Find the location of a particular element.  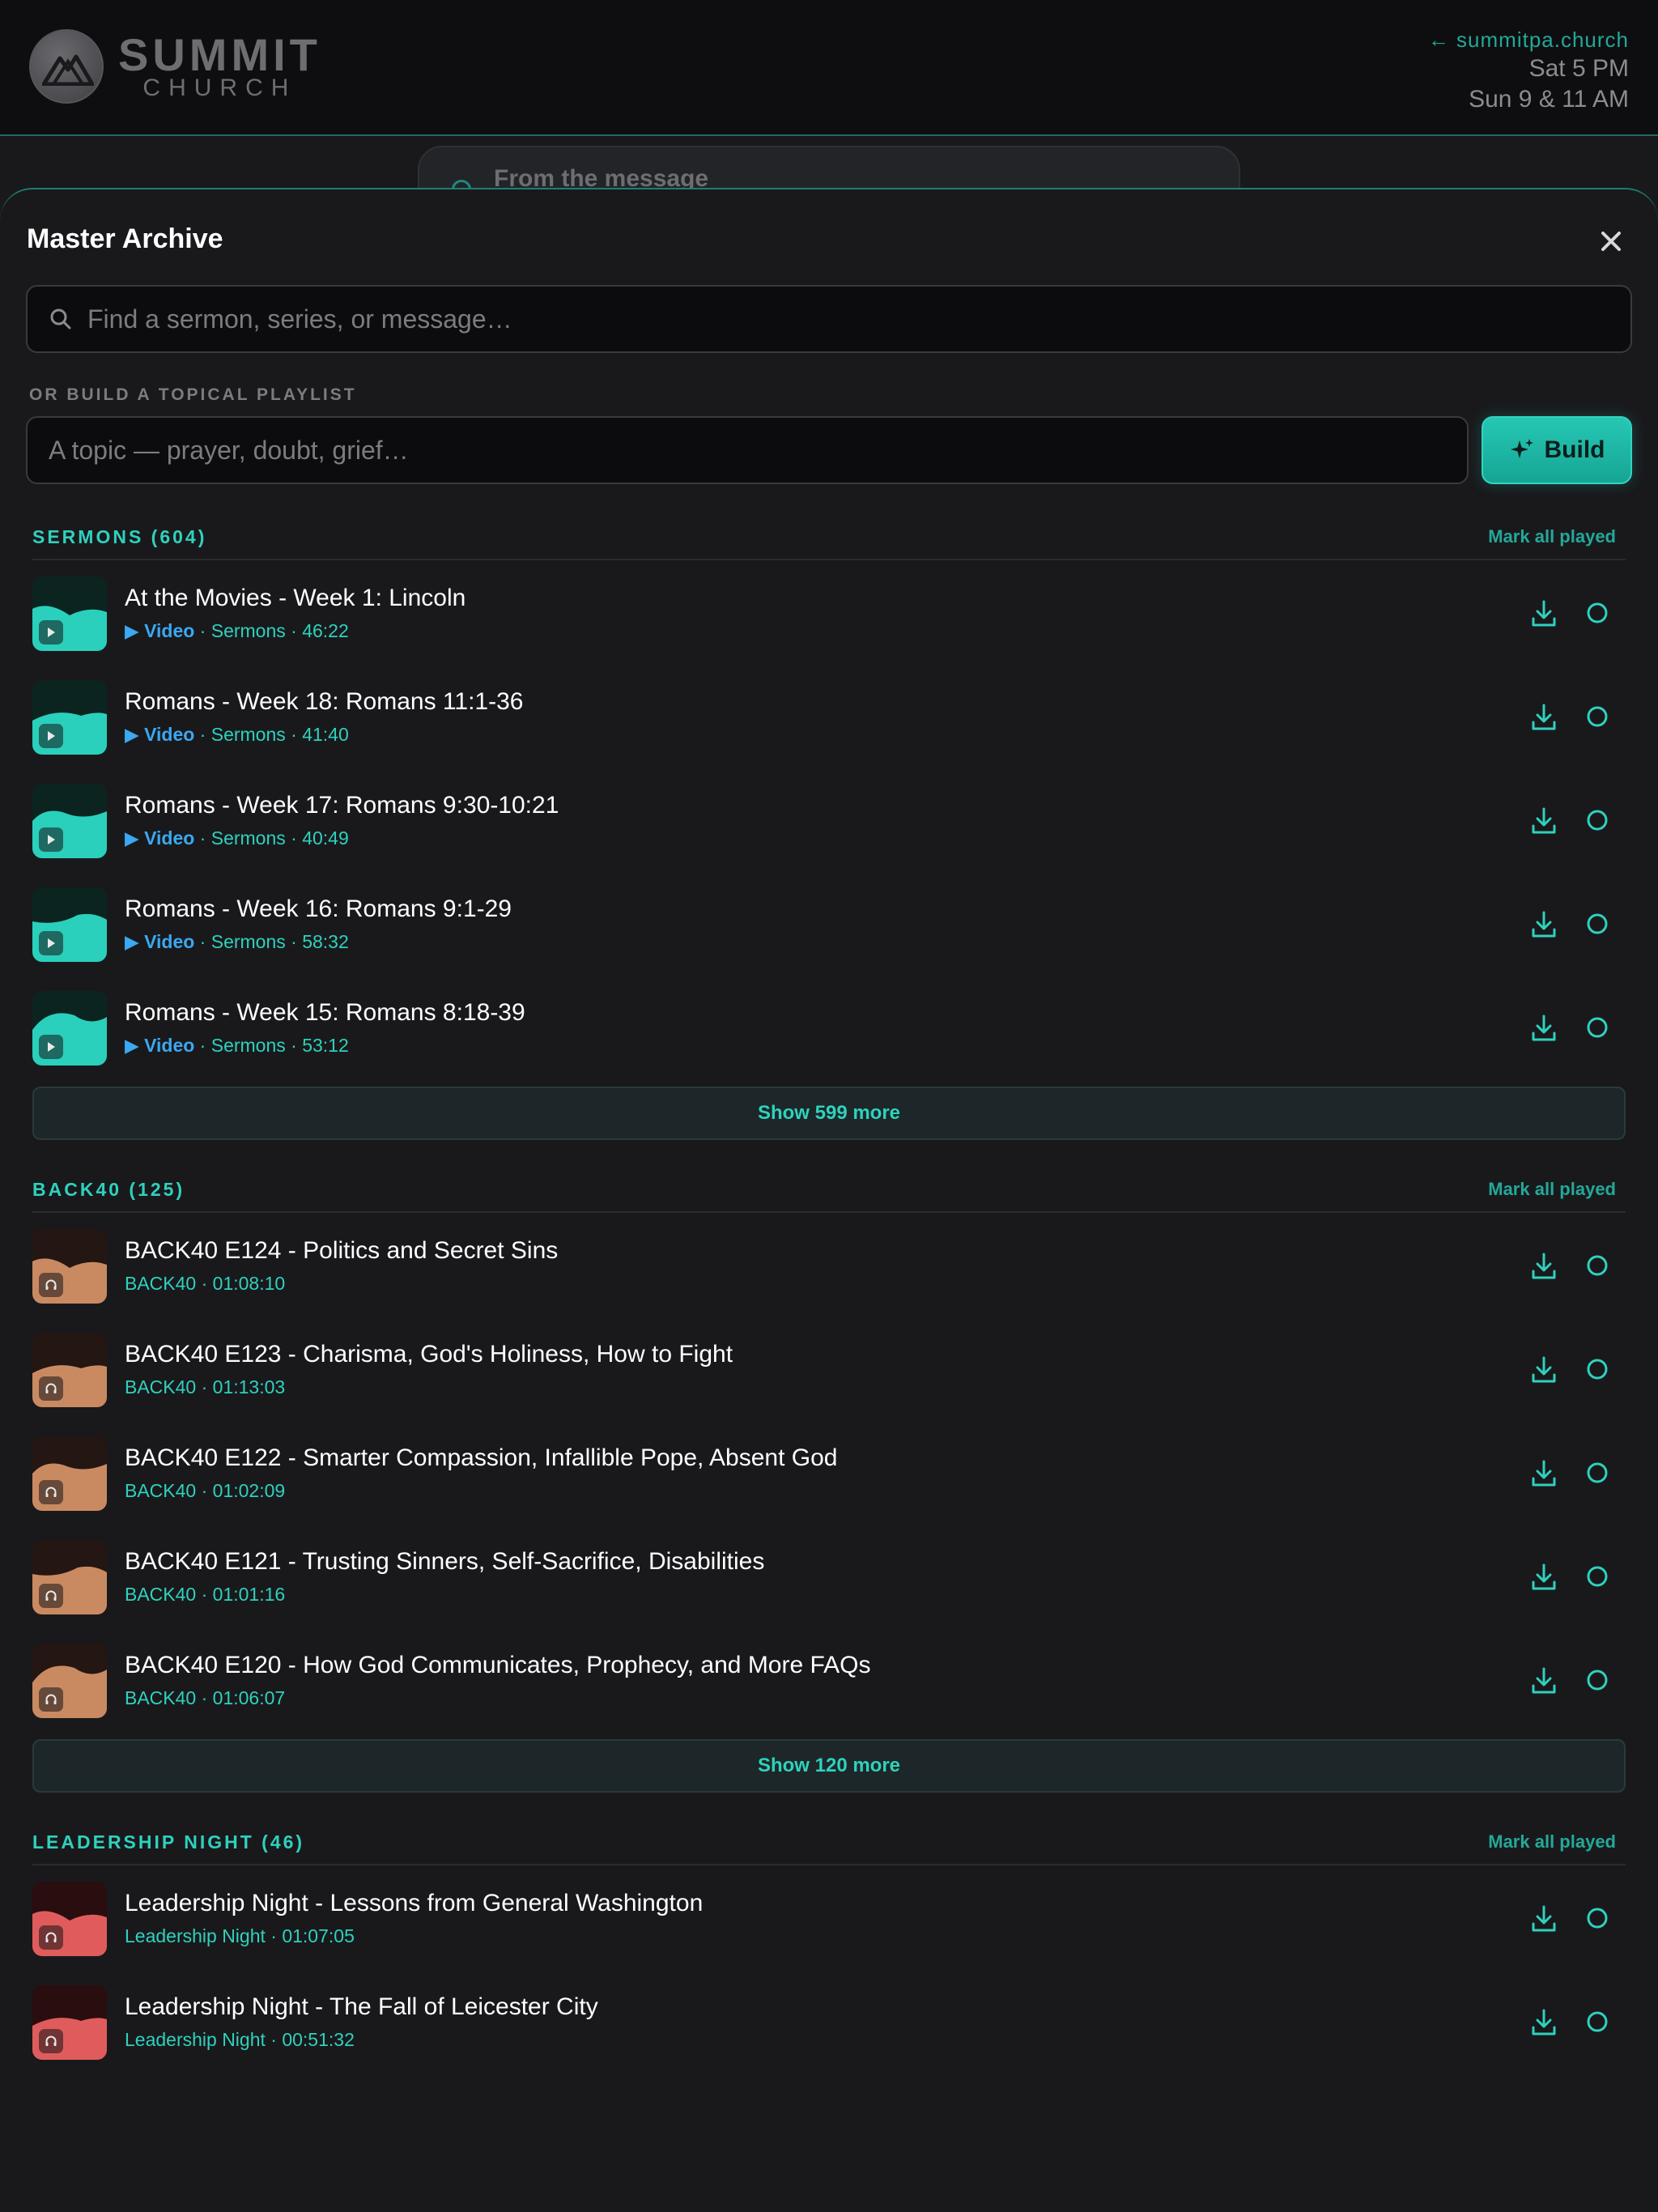

item-meta: ▶ Video · Sermons · 58:32 is located at coordinates (237, 942).